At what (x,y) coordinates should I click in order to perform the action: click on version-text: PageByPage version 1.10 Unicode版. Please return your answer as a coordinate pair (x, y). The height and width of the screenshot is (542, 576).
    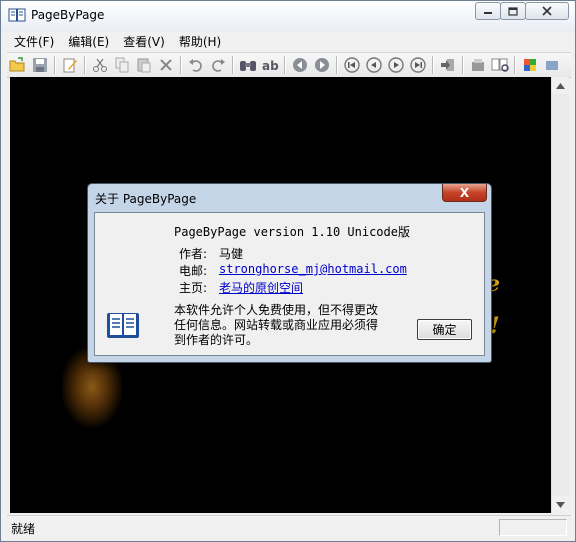
    Looking at the image, I should click on (292, 232).